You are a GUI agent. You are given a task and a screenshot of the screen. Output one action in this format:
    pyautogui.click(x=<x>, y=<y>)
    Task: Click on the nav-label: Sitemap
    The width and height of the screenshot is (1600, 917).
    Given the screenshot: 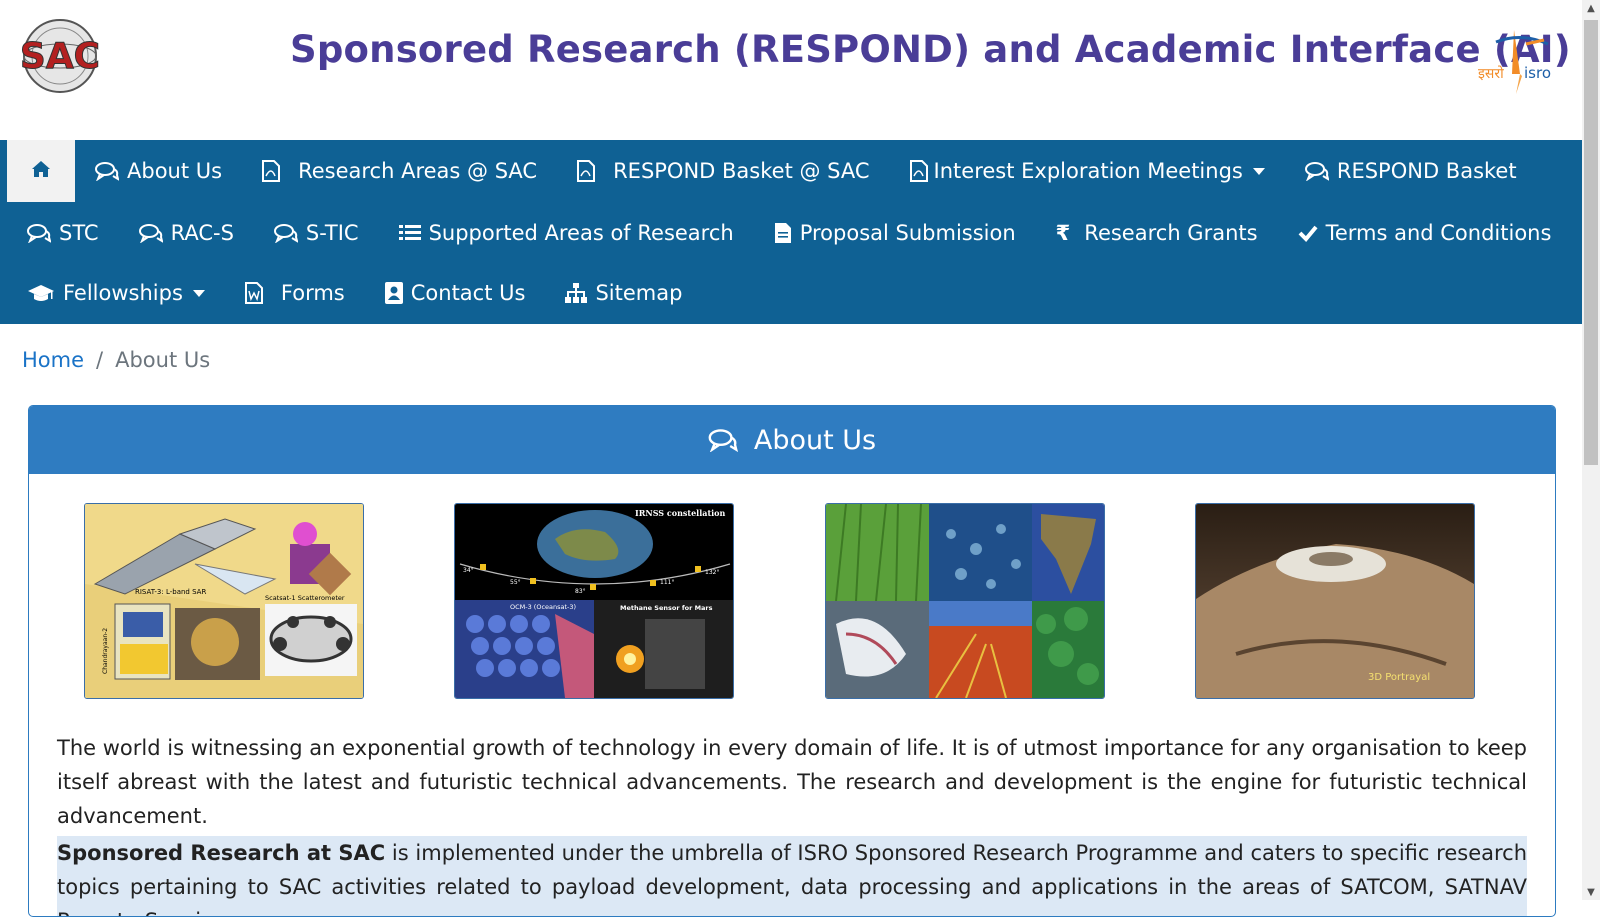 What is the action you would take?
    pyautogui.click(x=639, y=293)
    